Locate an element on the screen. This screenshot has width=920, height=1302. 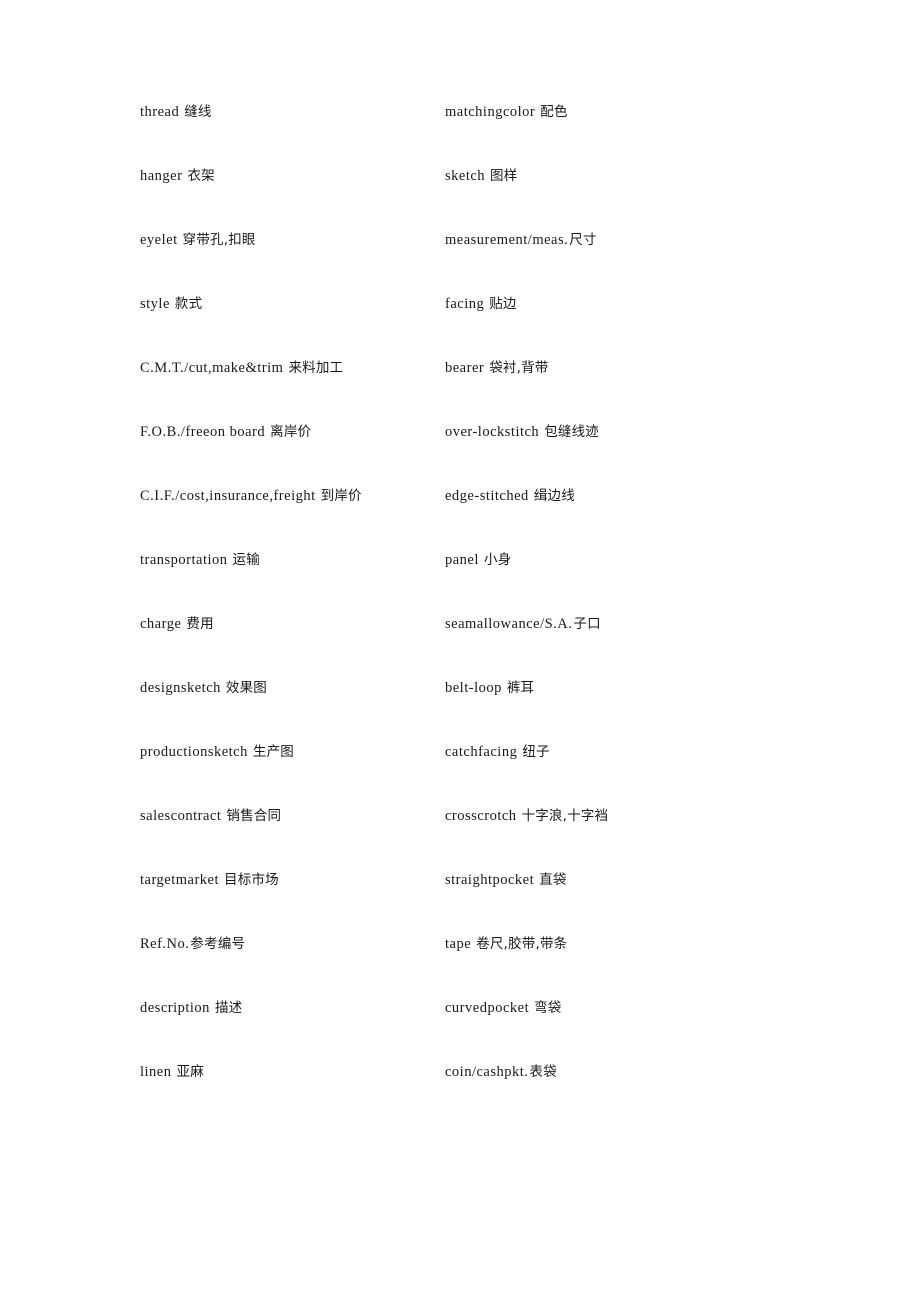
chinese-gloss: 卷尺,胶带,带条 is located at coordinates (522, 944).